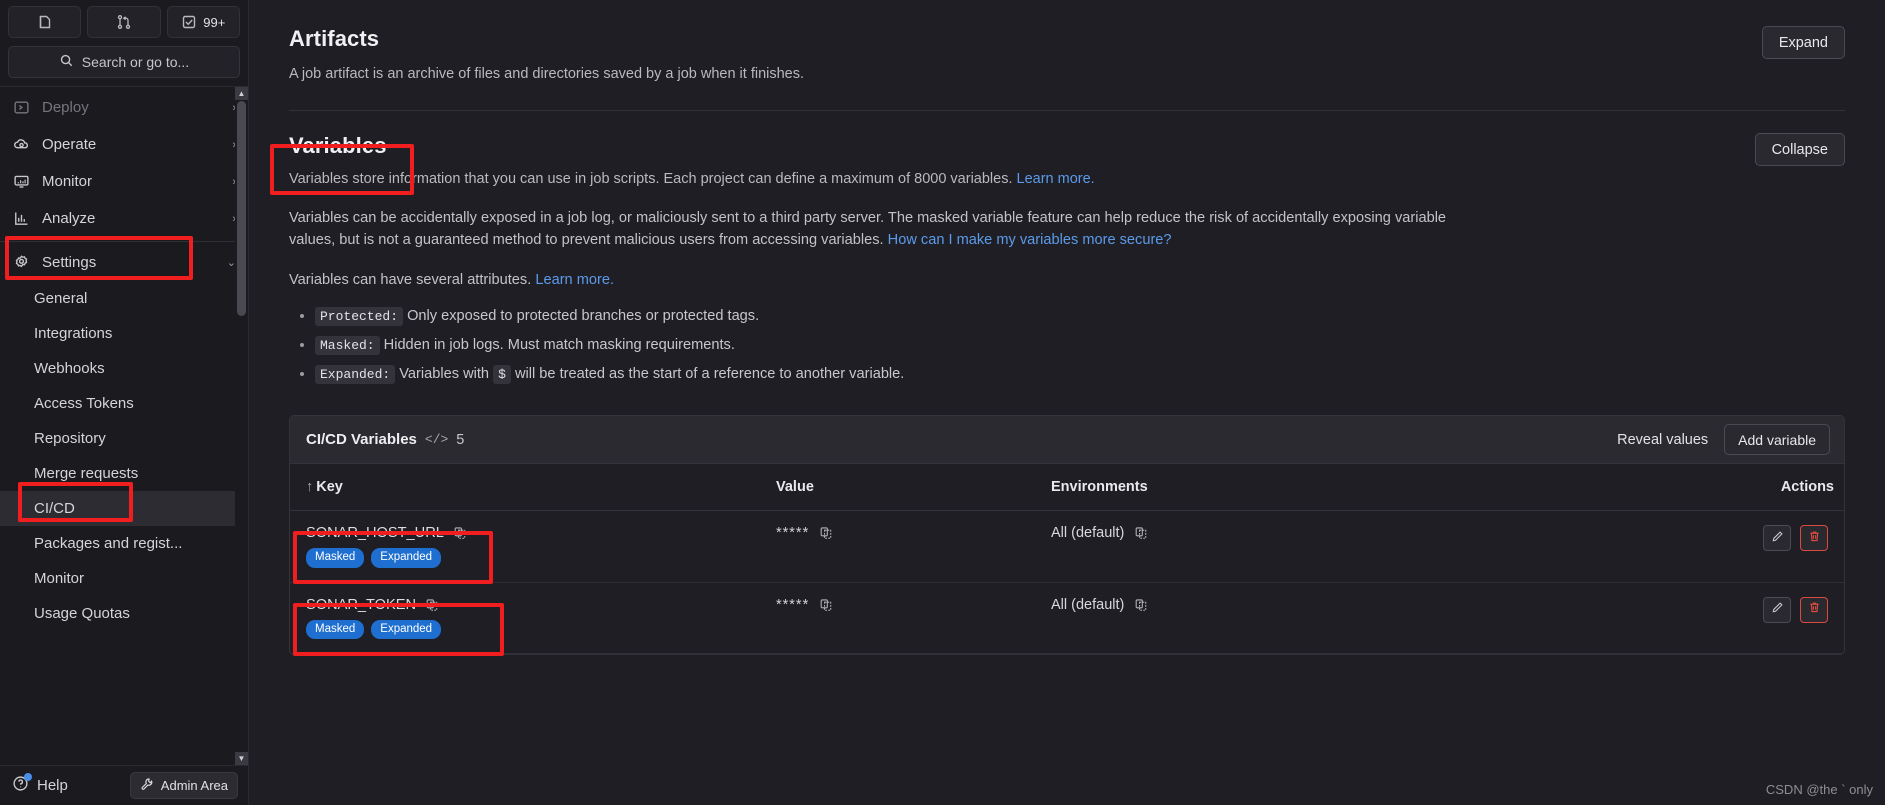 Image resolution: width=1885 pixels, height=805 pixels. Describe the element at coordinates (69, 218) in the screenshot. I see `sidebar-item-label: Analyze` at that location.